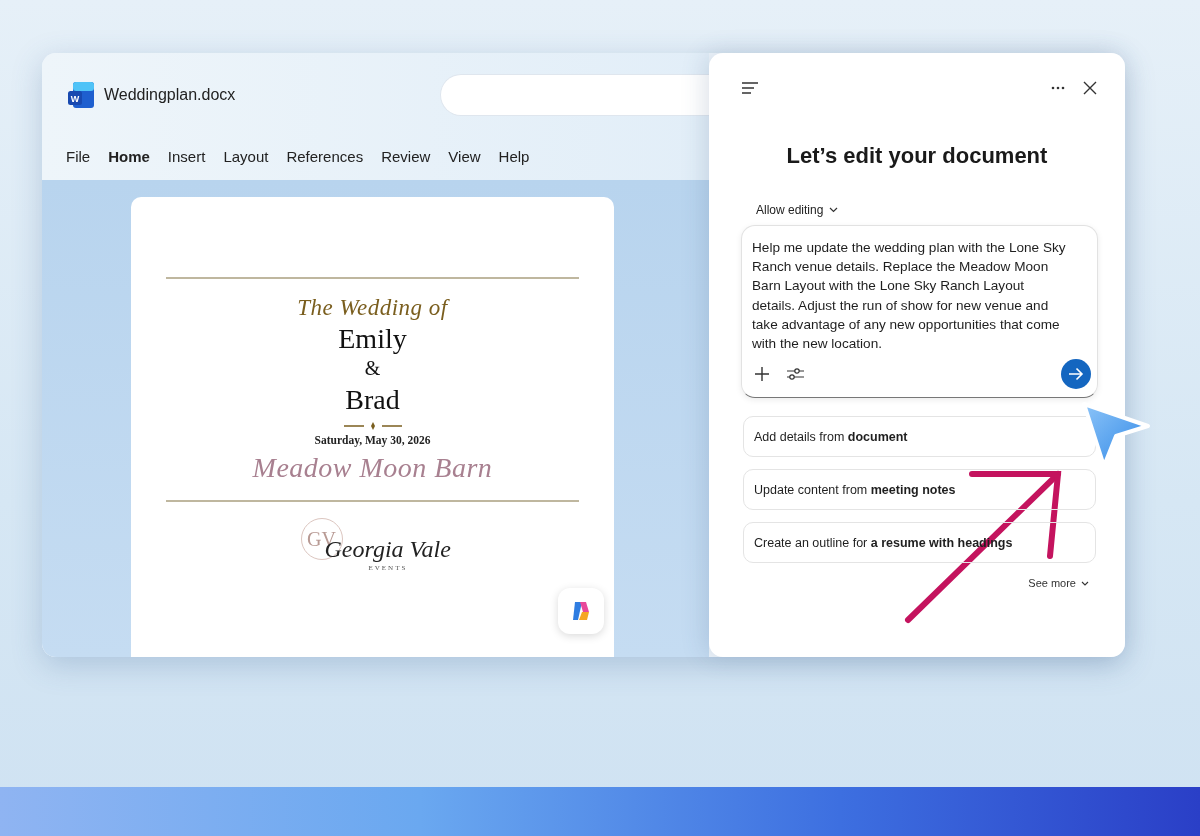 This screenshot has height=836, width=1200. I want to click on venue-name: Meadow Moon Barn, so click(372, 468).